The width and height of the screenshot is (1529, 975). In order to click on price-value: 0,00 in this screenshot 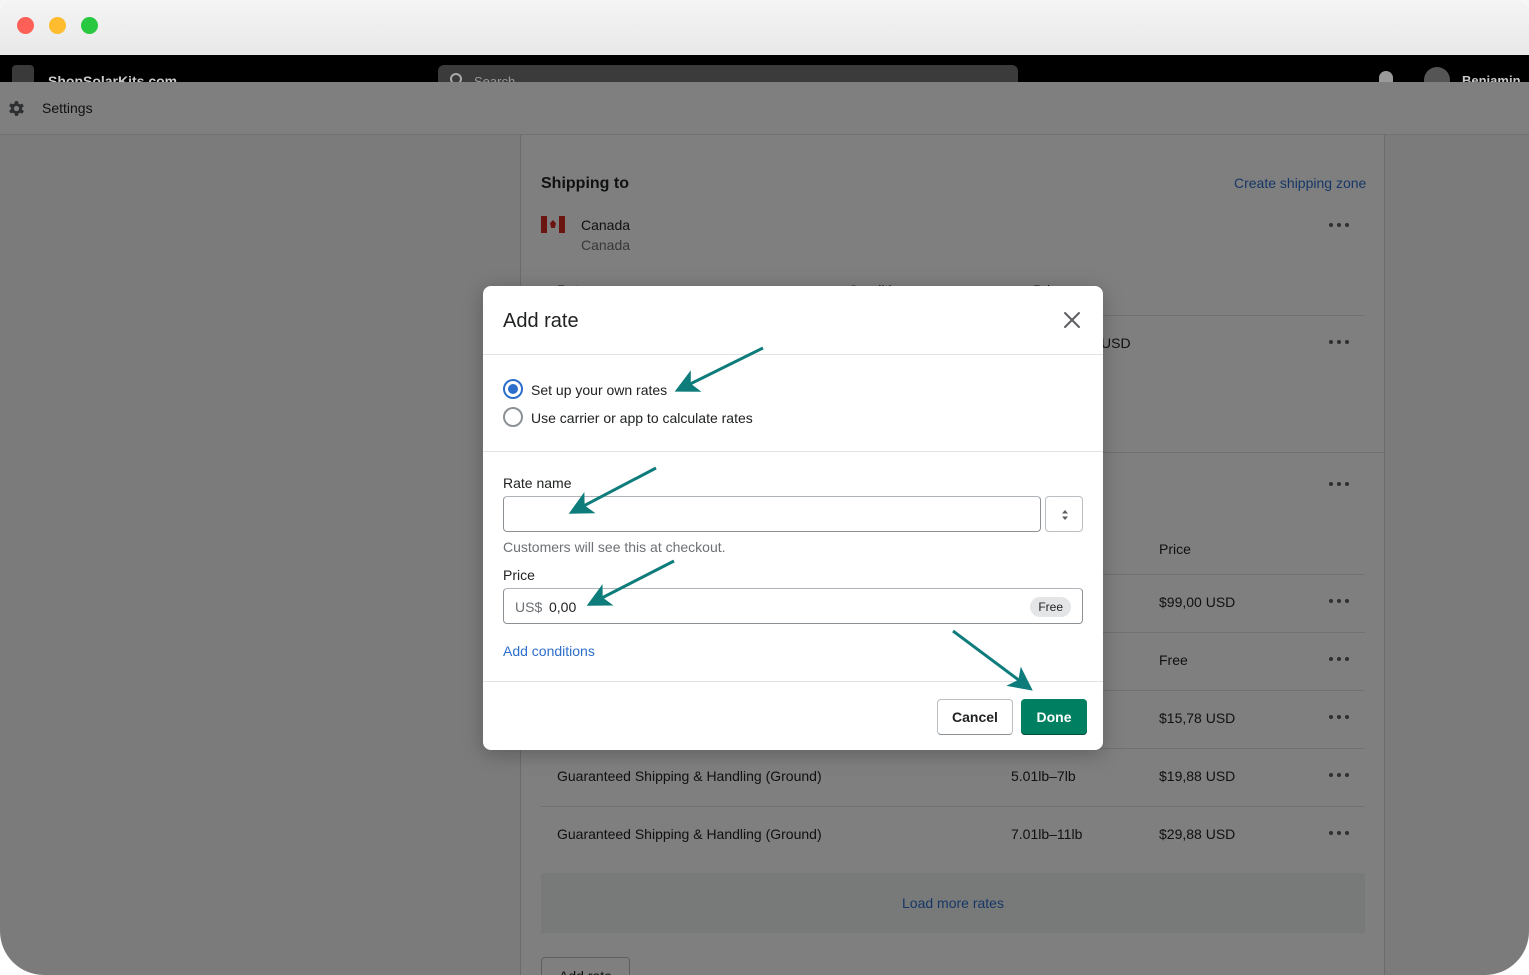, I will do `click(562, 607)`.